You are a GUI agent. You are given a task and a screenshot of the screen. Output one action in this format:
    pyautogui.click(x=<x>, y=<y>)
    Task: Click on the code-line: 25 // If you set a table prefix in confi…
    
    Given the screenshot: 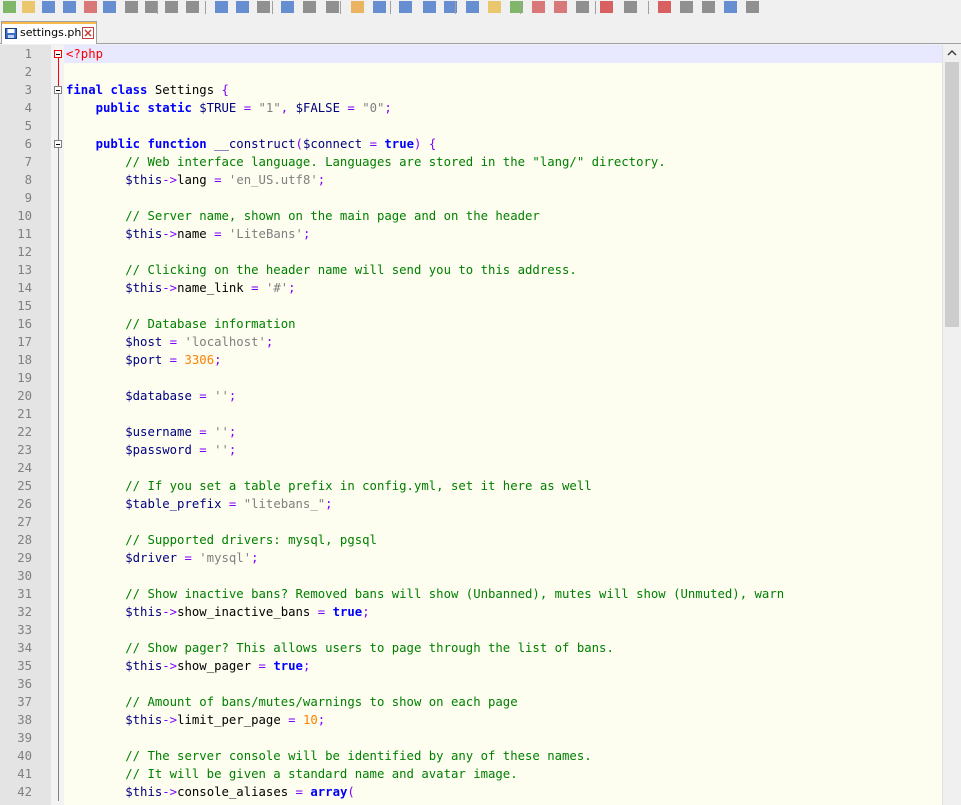 What is the action you would take?
    pyautogui.click(x=471, y=486)
    